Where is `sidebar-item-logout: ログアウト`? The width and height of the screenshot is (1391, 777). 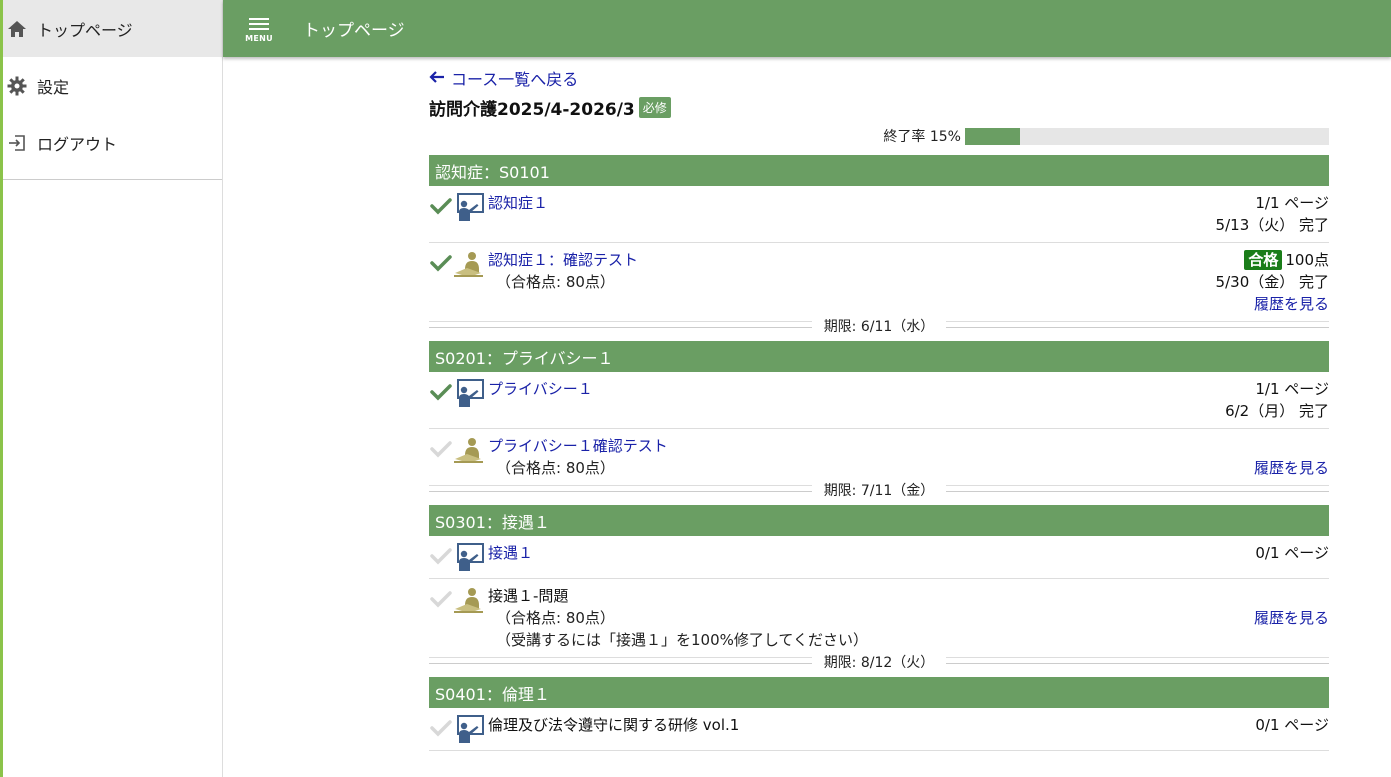 sidebar-item-logout: ログアウト is located at coordinates (112, 142).